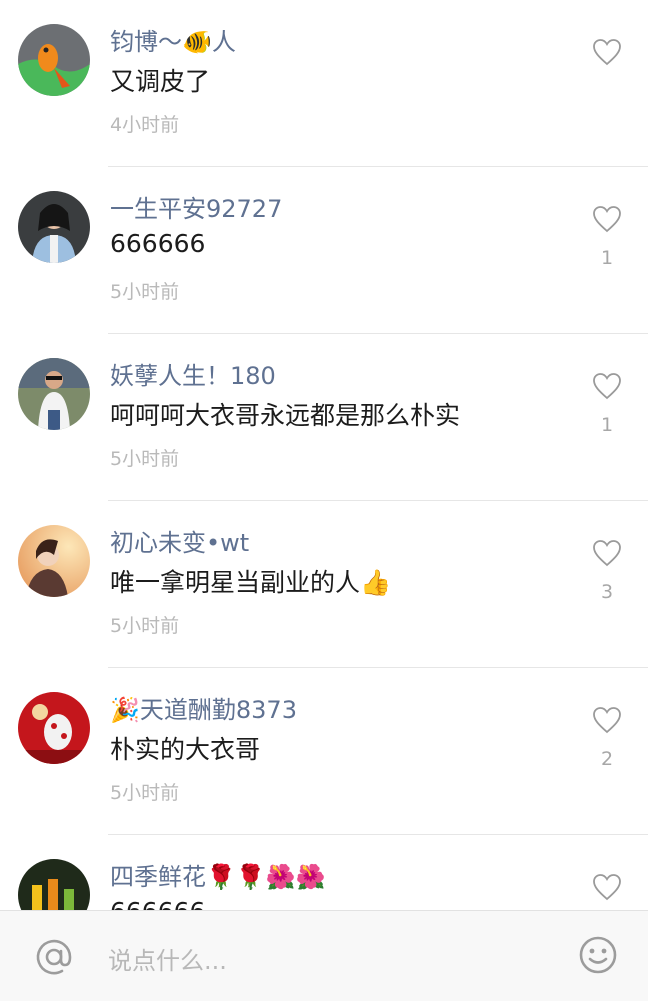 This screenshot has height=1001, width=648. What do you see at coordinates (203, 707) in the screenshot?
I see `comment-author: 🎉天道酬勤8373` at bounding box center [203, 707].